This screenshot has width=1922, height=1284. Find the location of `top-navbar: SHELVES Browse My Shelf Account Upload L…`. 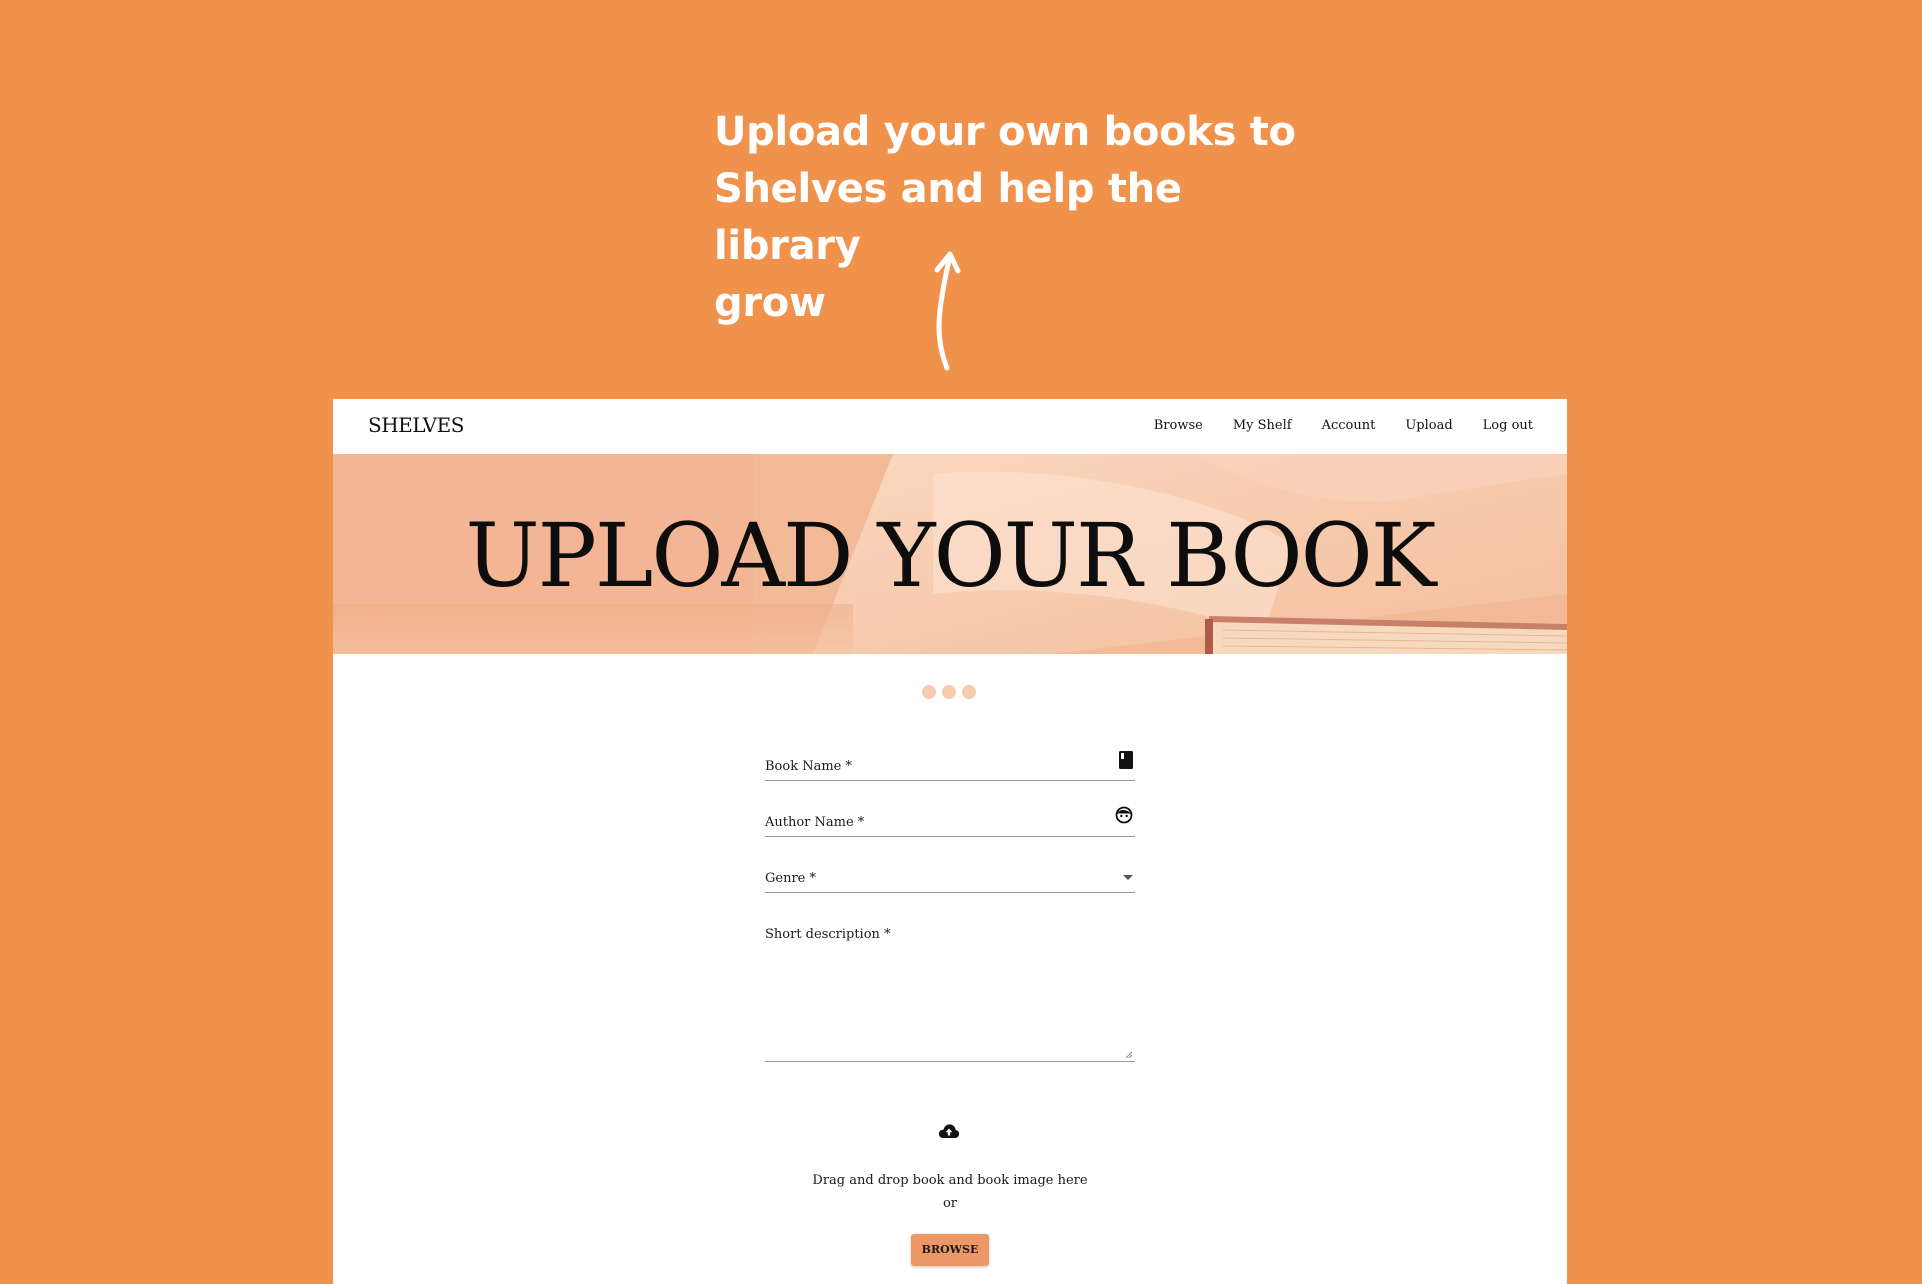

top-navbar: SHELVES Browse My Shelf Account Upload L… is located at coordinates (950, 426).